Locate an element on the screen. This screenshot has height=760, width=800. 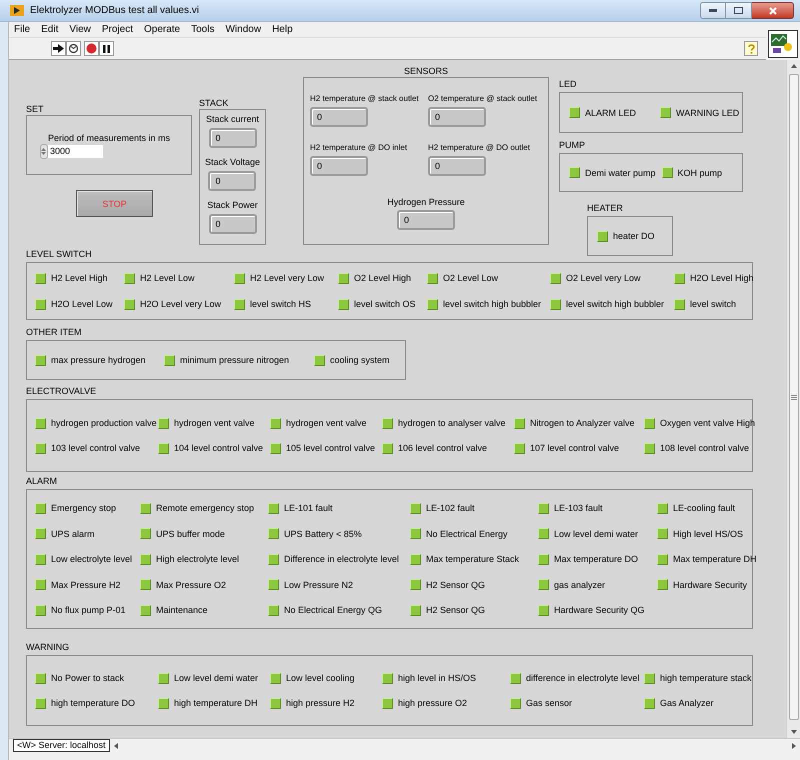
led-label: high pressure O2 is located at coordinates (433, 703).